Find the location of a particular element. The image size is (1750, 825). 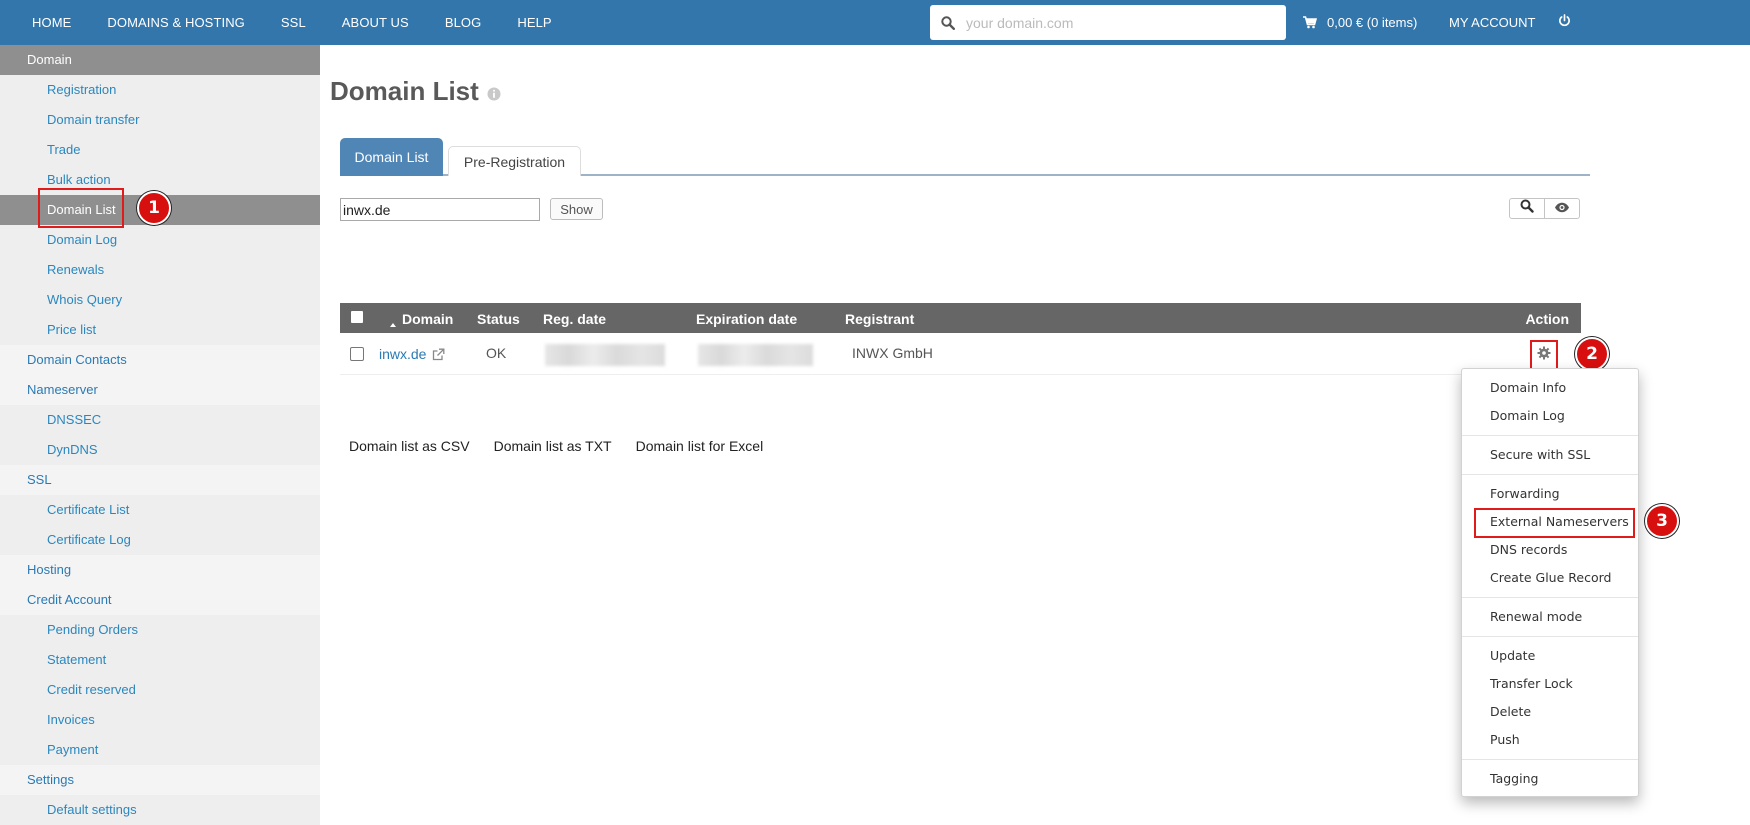

sidebar-item-label: Certificate Log is located at coordinates (89, 539).